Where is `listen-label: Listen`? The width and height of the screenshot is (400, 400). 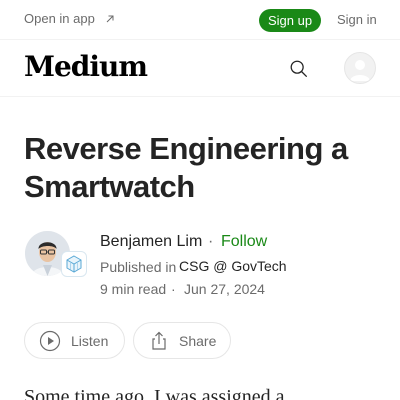 listen-label: Listen is located at coordinates (90, 340).